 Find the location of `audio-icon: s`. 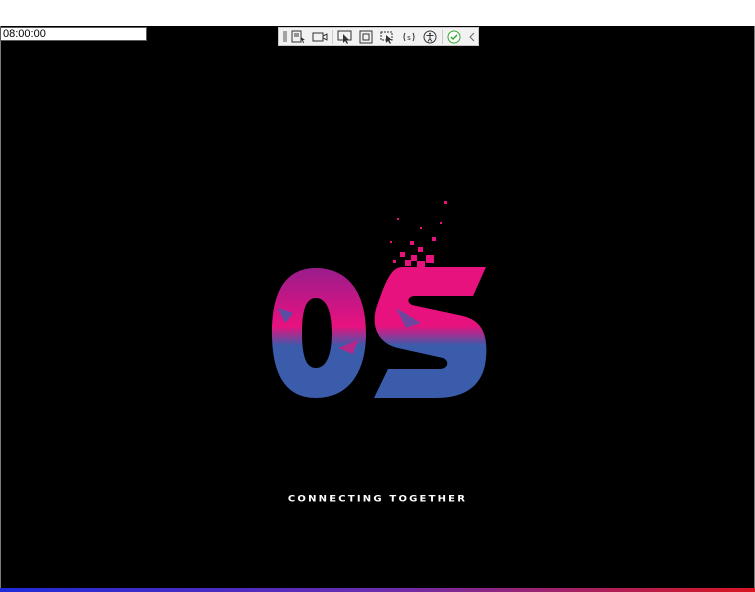

audio-icon: s is located at coordinates (408, 36).